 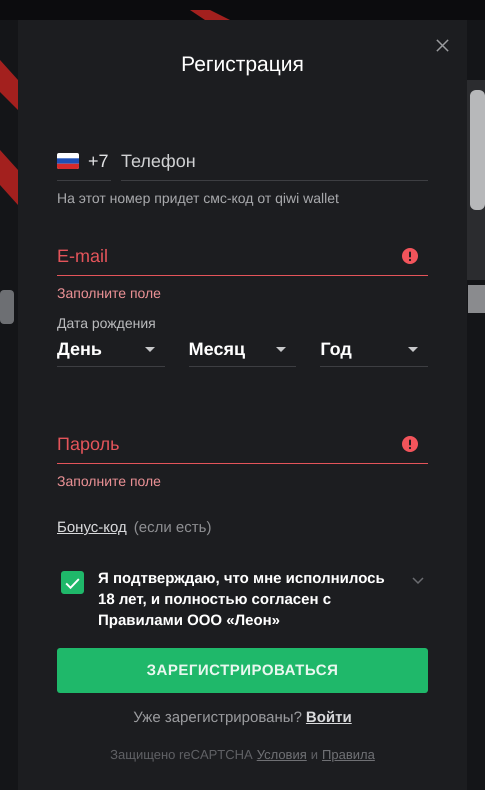 I want to click on date-select: День, so click(x=111, y=349).